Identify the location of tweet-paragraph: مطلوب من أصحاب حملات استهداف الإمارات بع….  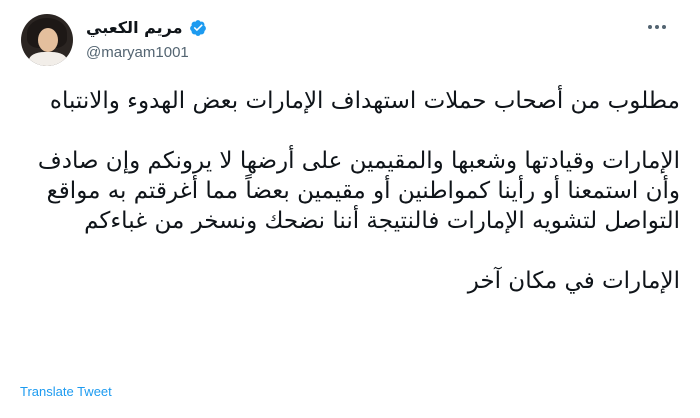
(364, 101).